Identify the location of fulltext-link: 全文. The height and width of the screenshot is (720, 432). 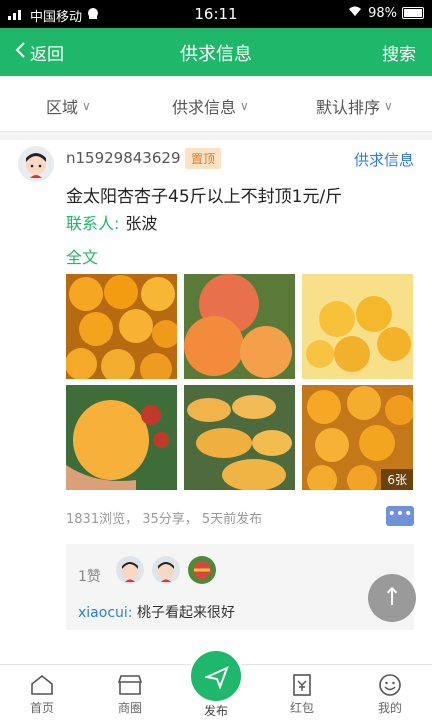
(82, 256).